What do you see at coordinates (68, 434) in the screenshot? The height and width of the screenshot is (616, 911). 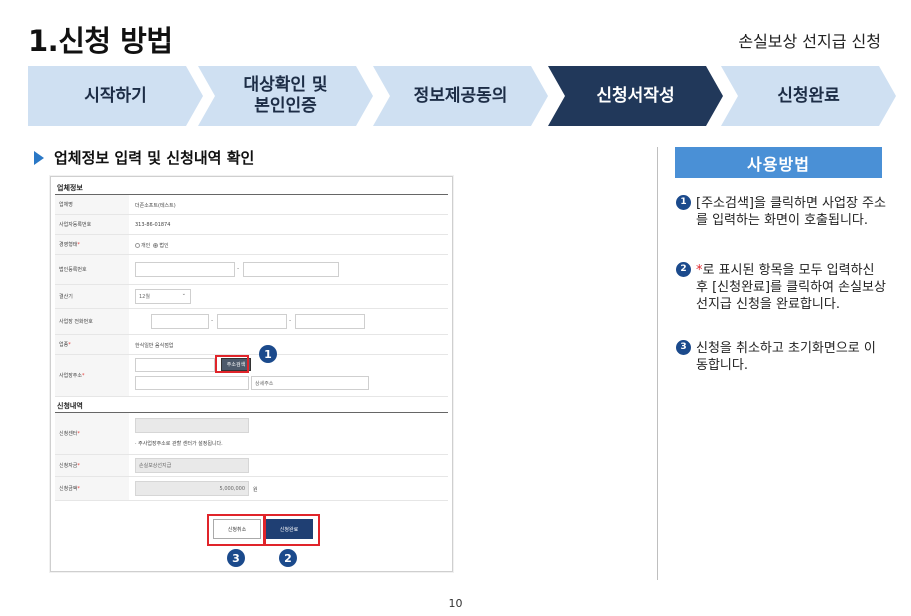 I see `apply-center-label-text: 신청센터` at bounding box center [68, 434].